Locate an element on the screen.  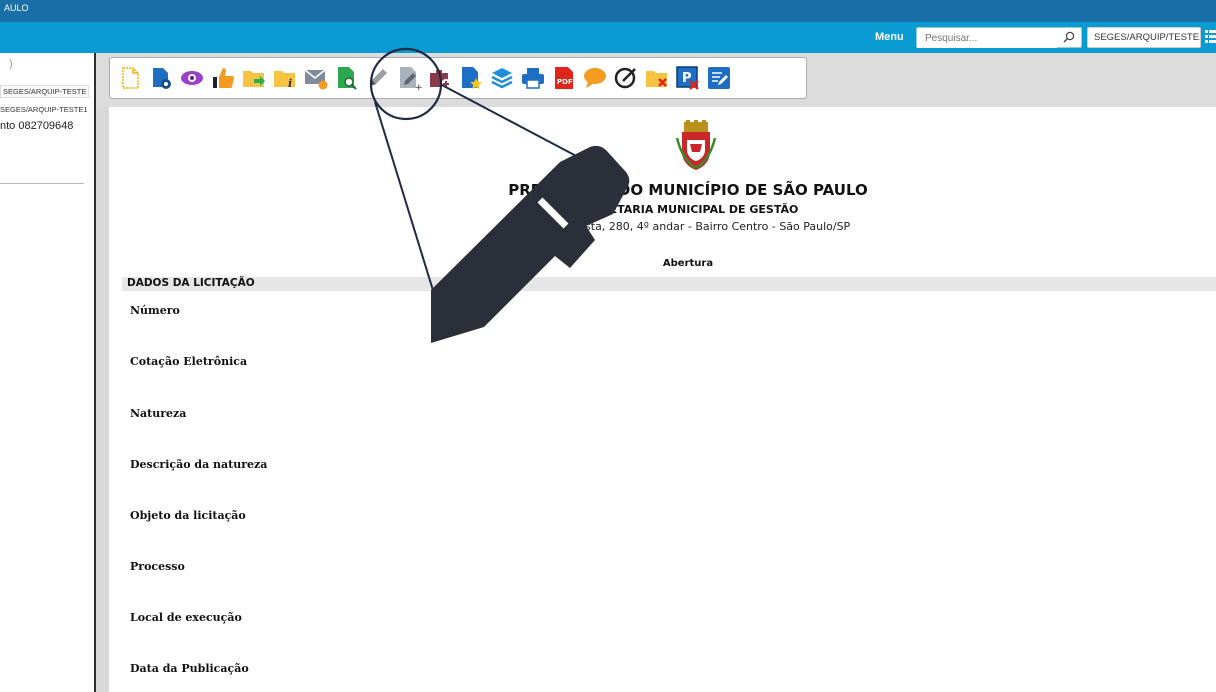
edit-pen-icon is located at coordinates (378, 78).